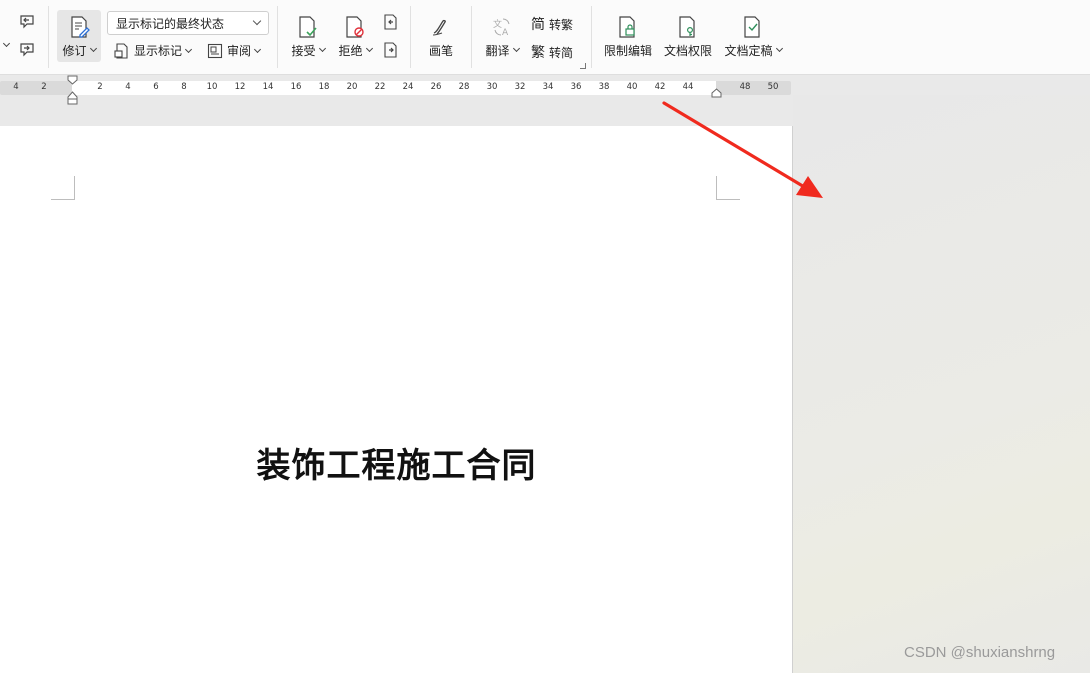  What do you see at coordinates (745, 87) in the screenshot?
I see `ruler-tick-label: 48` at bounding box center [745, 87].